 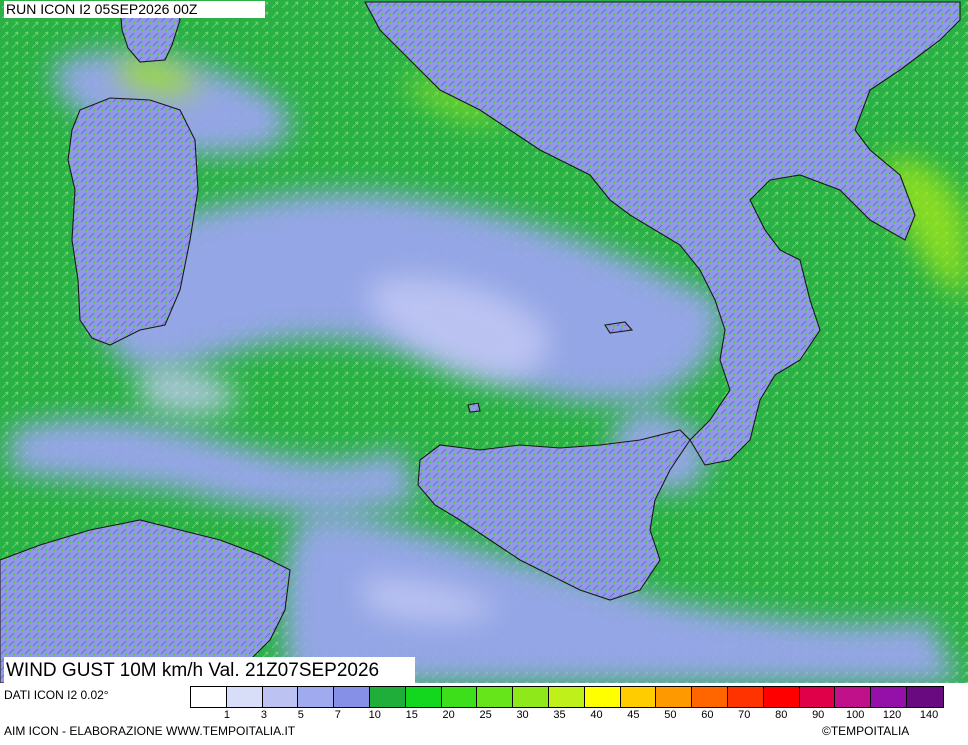 What do you see at coordinates (474, 407) in the screenshot?
I see `ustica` at bounding box center [474, 407].